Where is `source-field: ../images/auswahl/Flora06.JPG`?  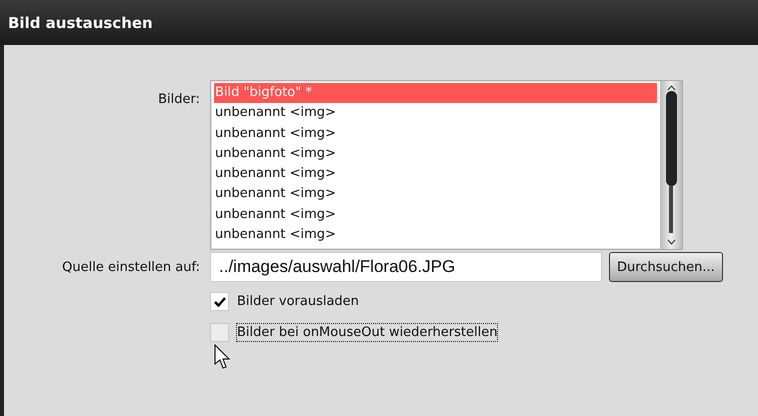 source-field: ../images/auswahl/Flora06.JPG is located at coordinates (406, 267).